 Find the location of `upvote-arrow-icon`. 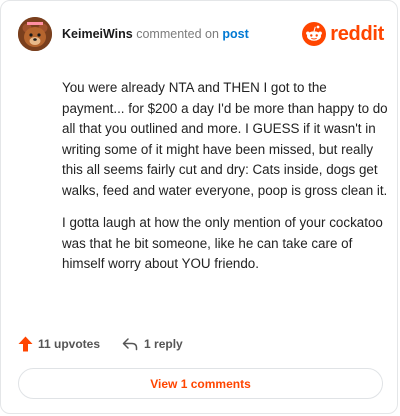

upvote-arrow-icon is located at coordinates (25, 344).